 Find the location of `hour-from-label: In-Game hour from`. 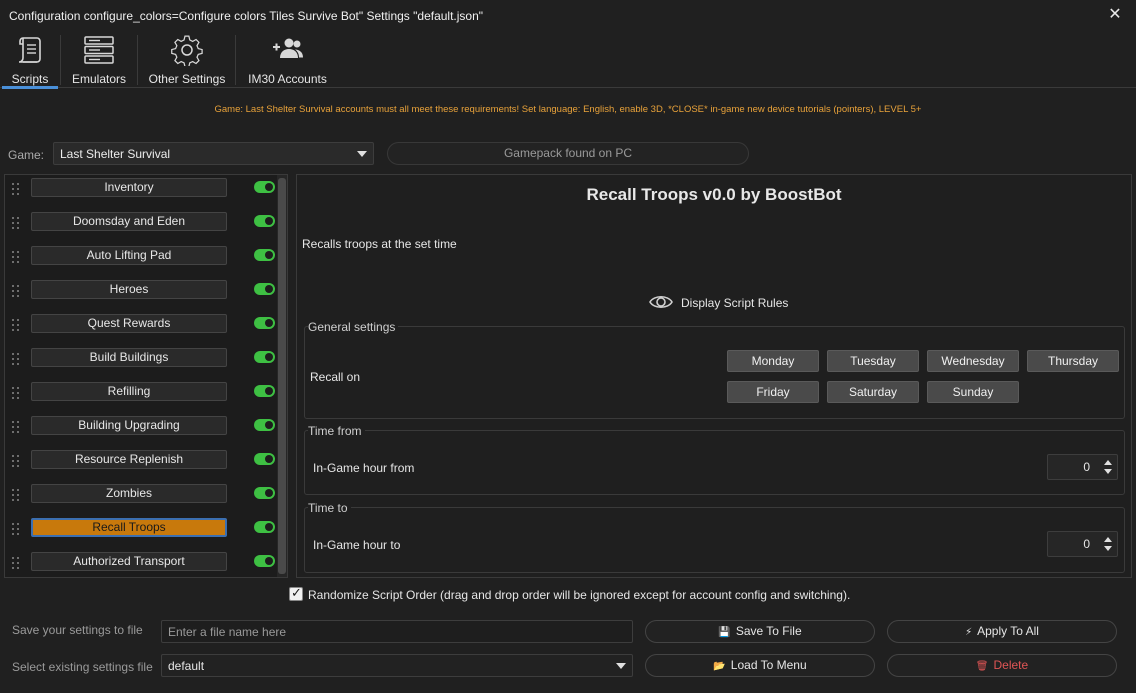

hour-from-label: In-Game hour from is located at coordinates (364, 468).